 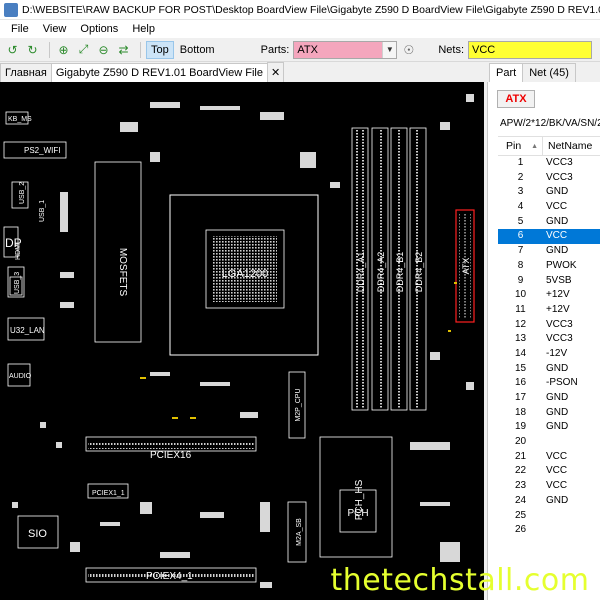 I want to click on tab-boardview-file: Gigabyte Z590 D REV1.01 BoardView File, so click(x=159, y=72).